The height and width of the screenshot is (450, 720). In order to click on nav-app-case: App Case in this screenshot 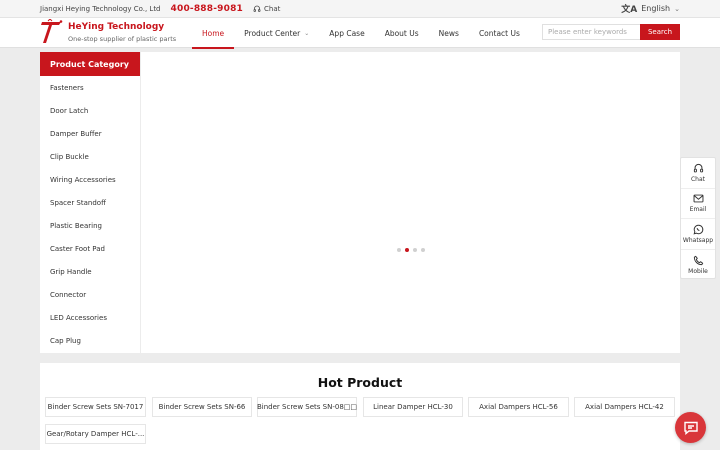, I will do `click(346, 33)`.